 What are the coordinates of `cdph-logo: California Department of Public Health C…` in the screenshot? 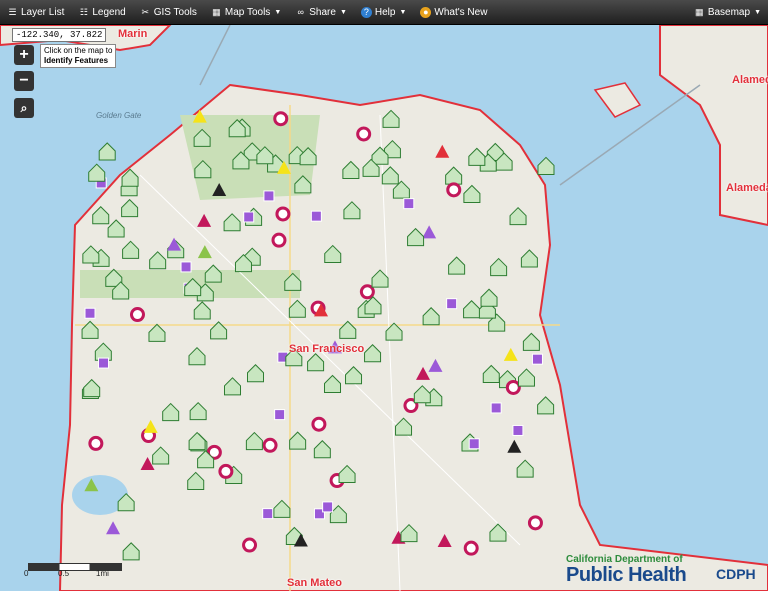 It's located at (661, 570).